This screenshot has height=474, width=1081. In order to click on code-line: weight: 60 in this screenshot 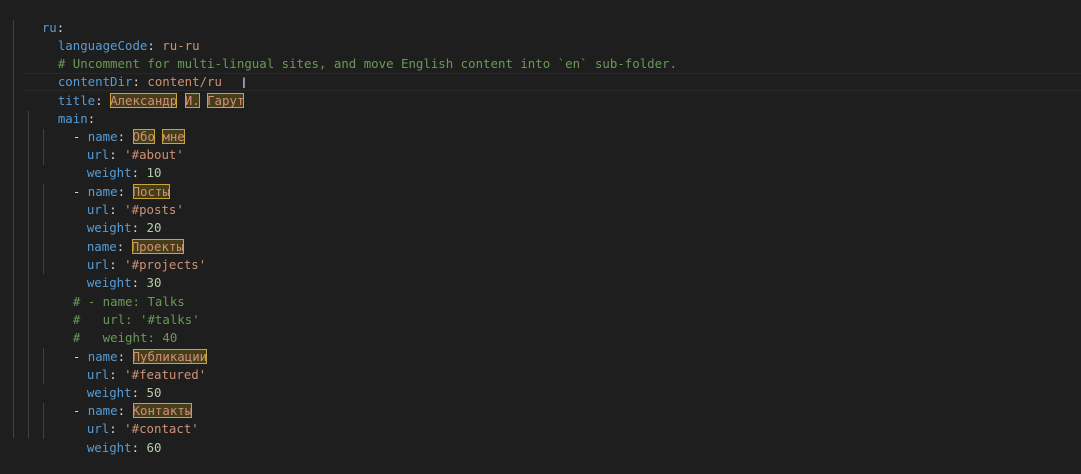, I will do `click(109, 438)`.